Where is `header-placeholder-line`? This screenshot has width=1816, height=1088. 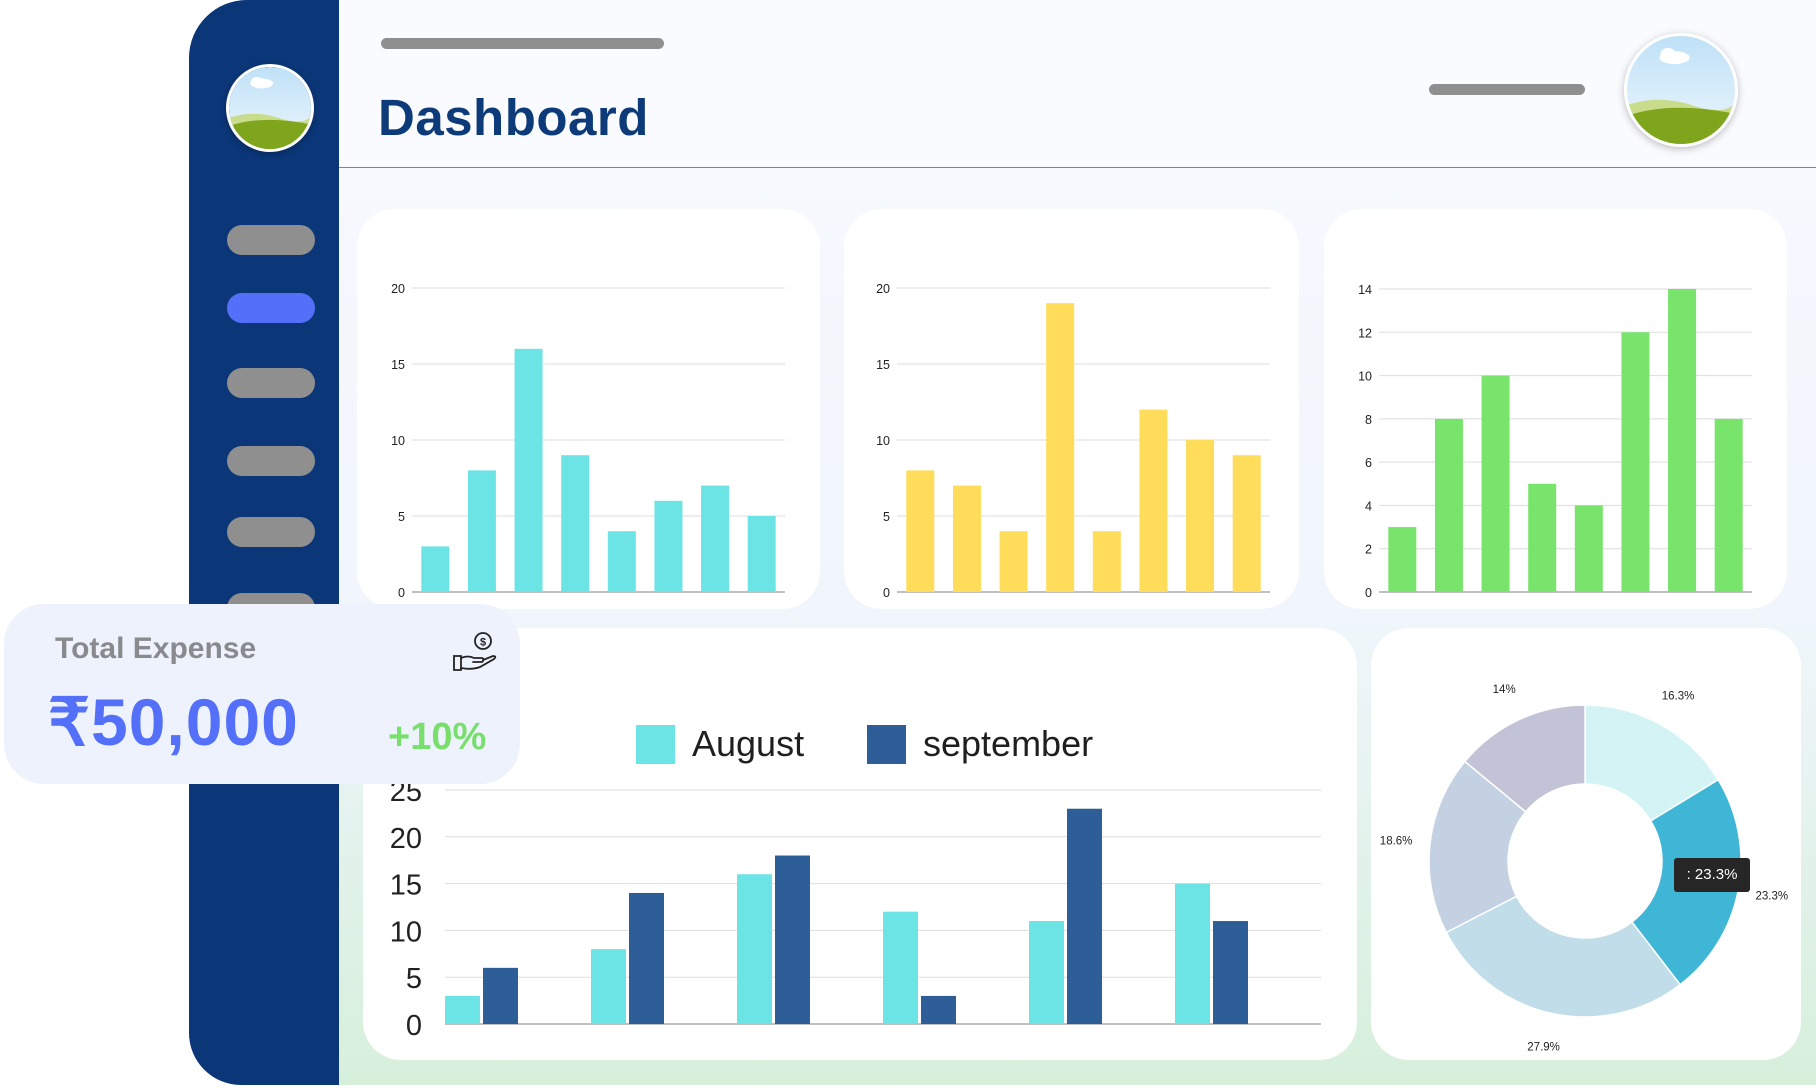 header-placeholder-line is located at coordinates (522, 43).